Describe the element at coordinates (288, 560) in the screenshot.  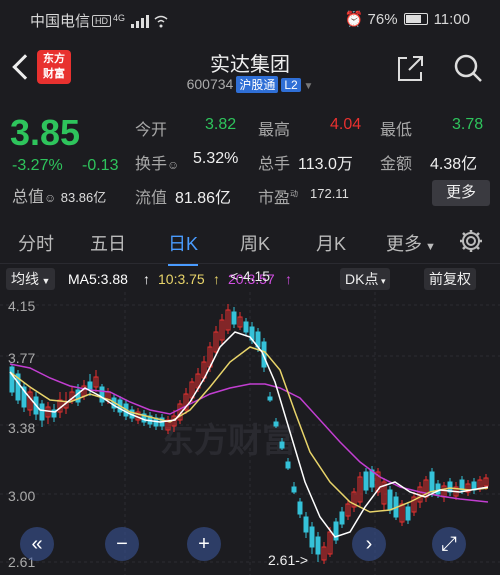
I see `low-annotation: 2.61->` at that location.